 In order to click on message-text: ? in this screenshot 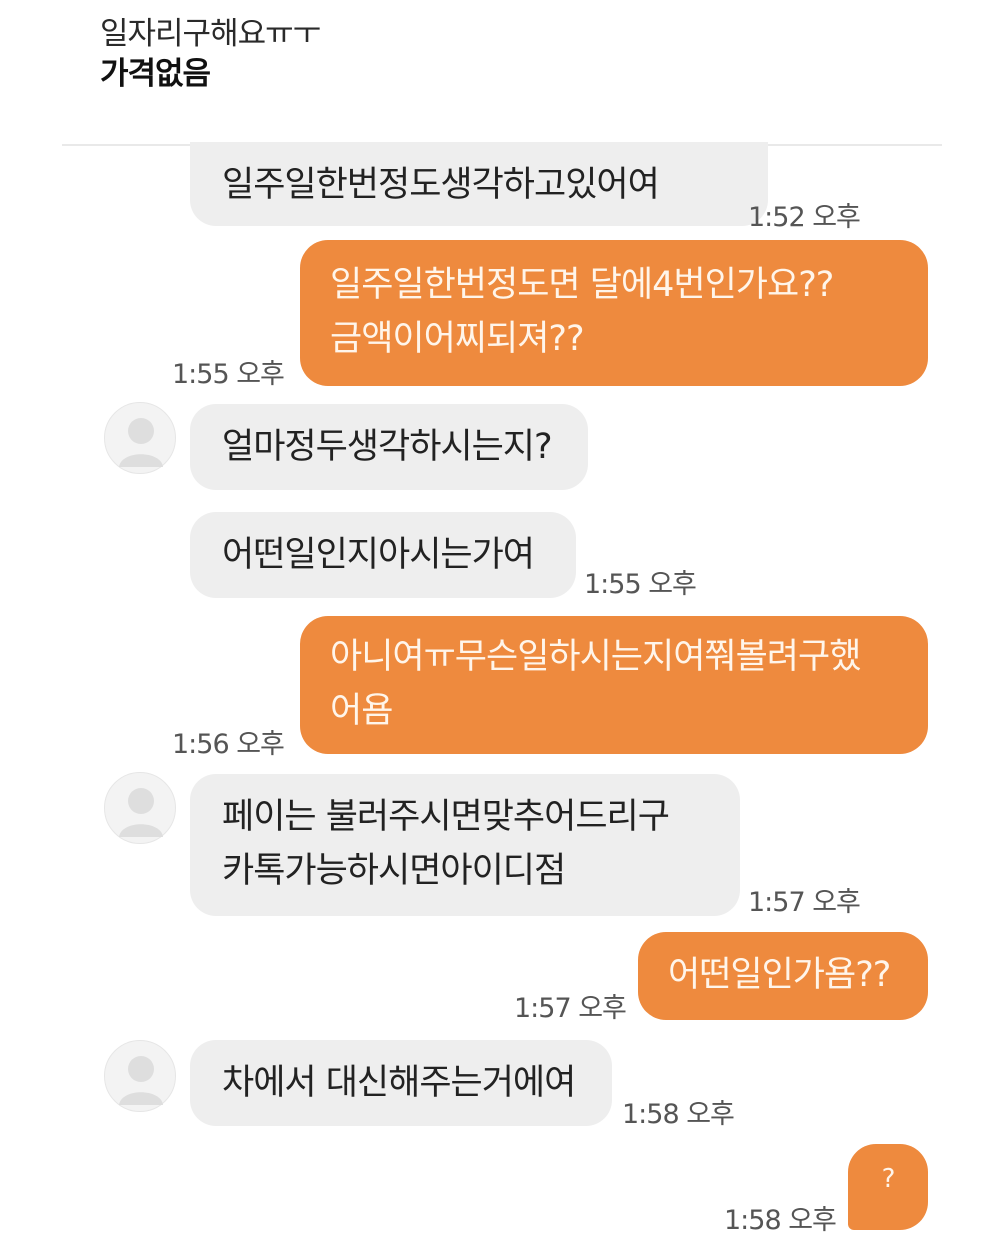, I will do `click(888, 1179)`.